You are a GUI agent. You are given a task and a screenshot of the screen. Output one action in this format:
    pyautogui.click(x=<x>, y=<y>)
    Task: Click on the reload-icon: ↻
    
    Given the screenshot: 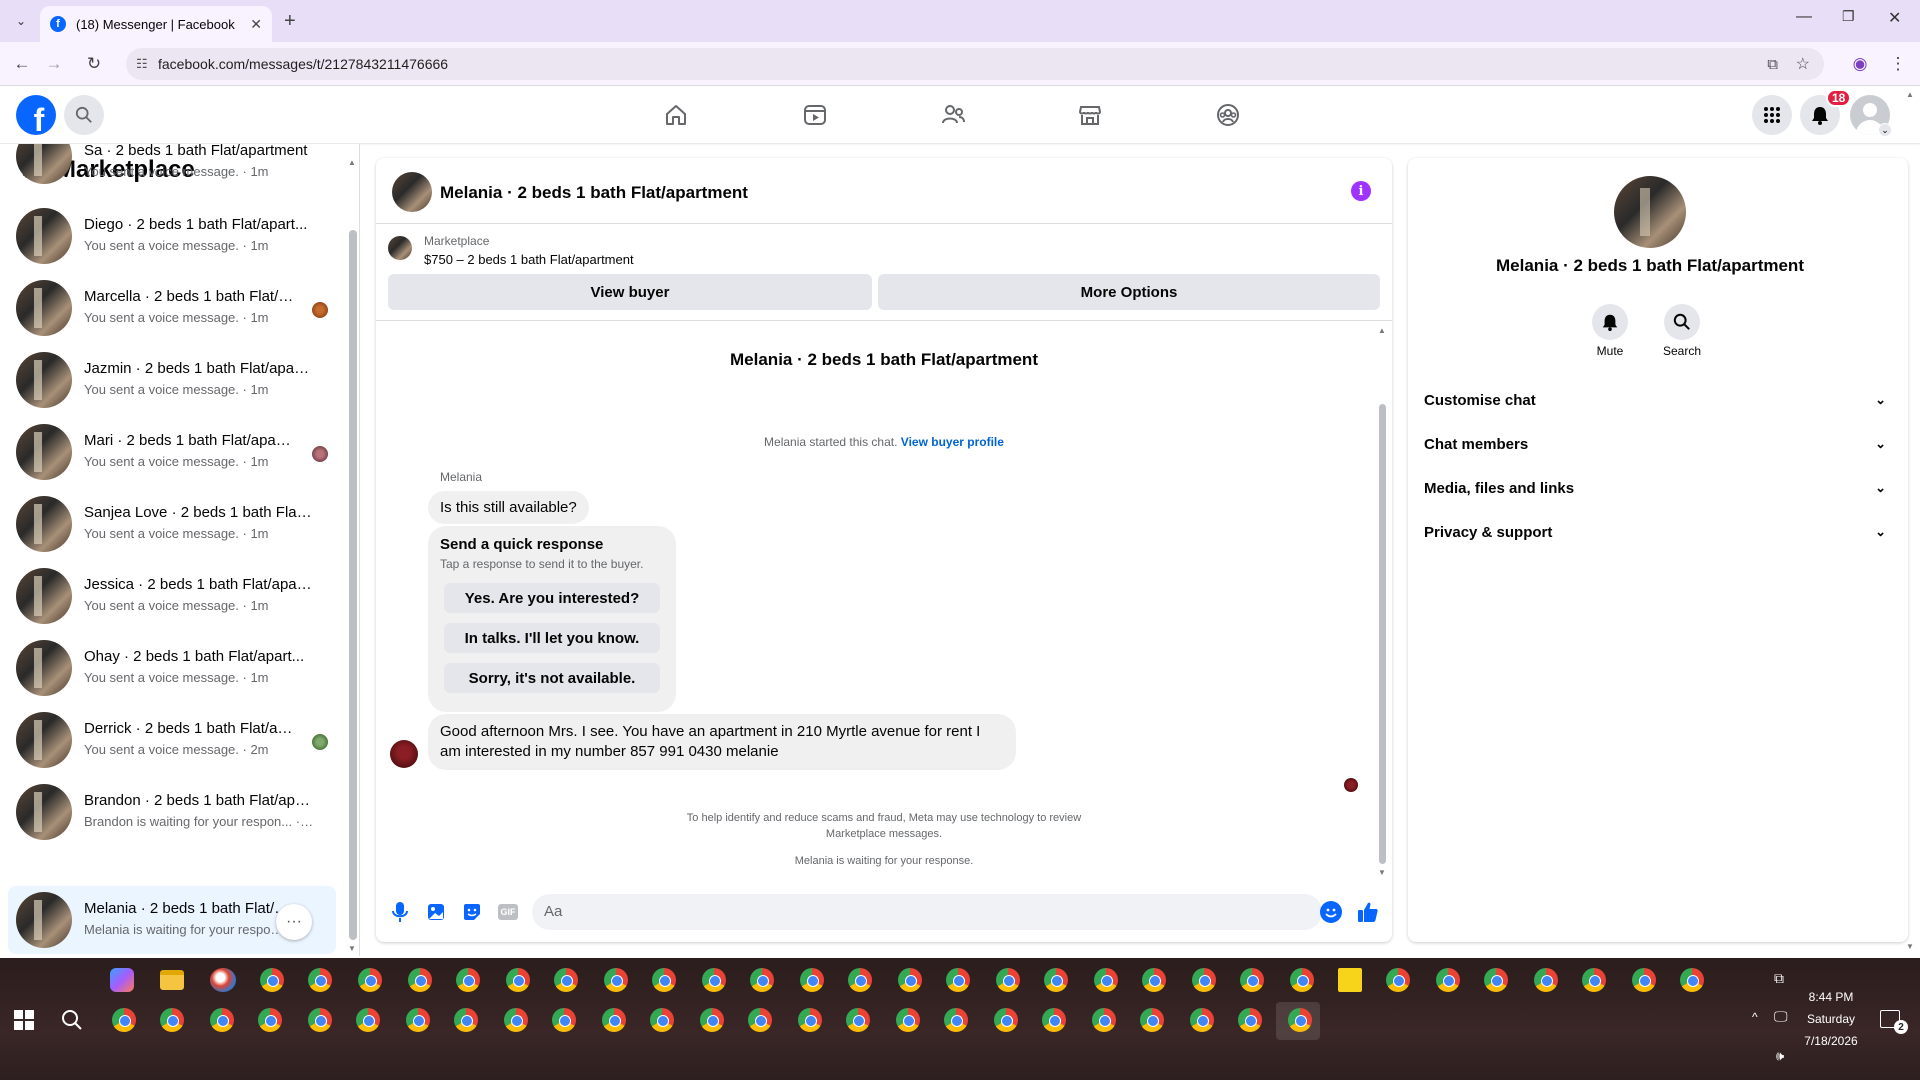 What is the action you would take?
    pyautogui.click(x=94, y=64)
    